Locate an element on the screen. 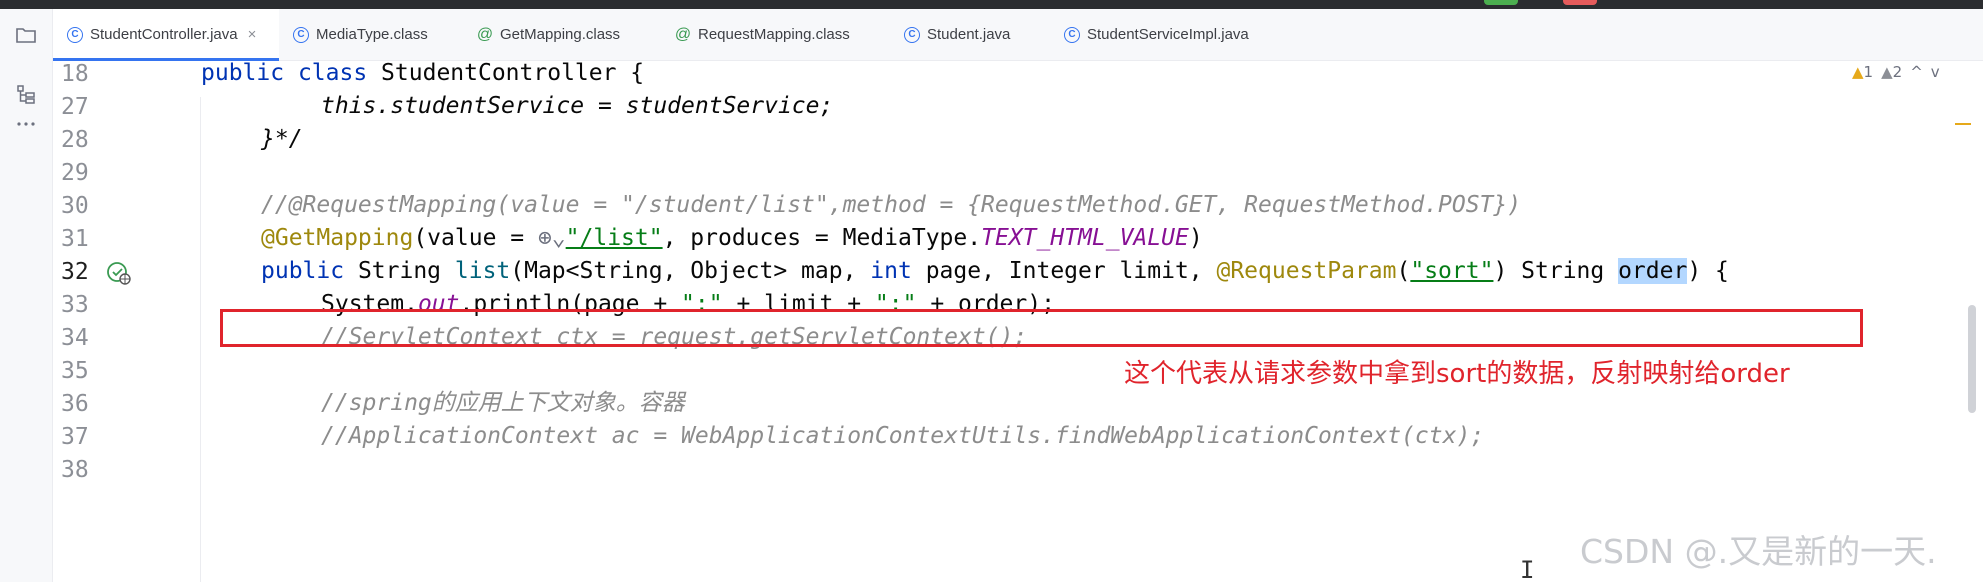 This screenshot has width=1983, height=584. highlight-box is located at coordinates (1041, 328).